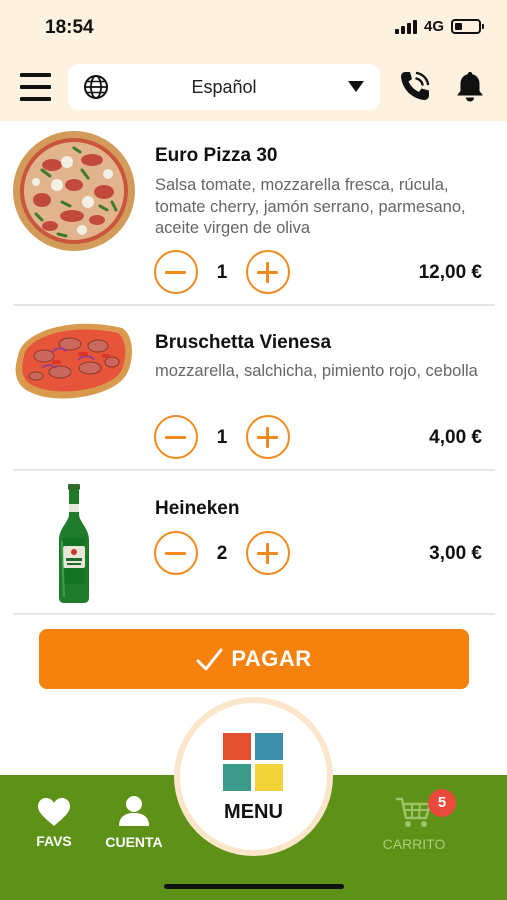 The image size is (507, 900). I want to click on phone-icon, so click(415, 86).